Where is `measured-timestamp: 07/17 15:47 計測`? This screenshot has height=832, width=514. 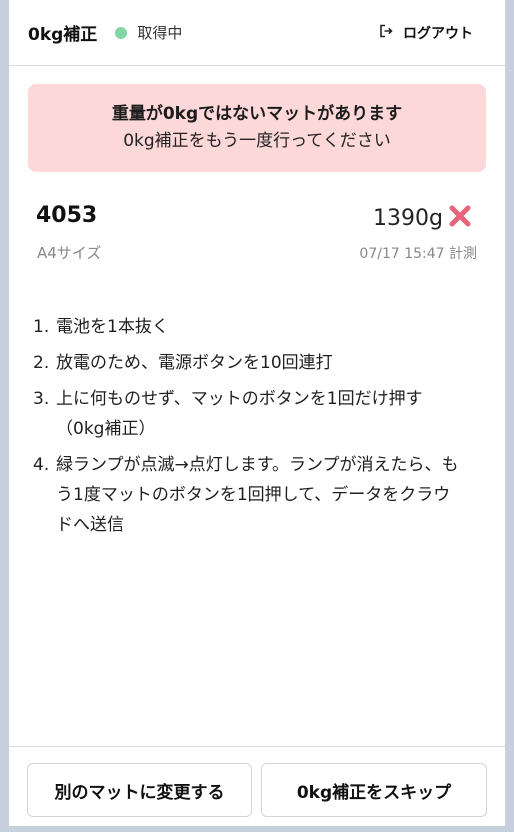
measured-timestamp: 07/17 15:47 計測 is located at coordinates (418, 254).